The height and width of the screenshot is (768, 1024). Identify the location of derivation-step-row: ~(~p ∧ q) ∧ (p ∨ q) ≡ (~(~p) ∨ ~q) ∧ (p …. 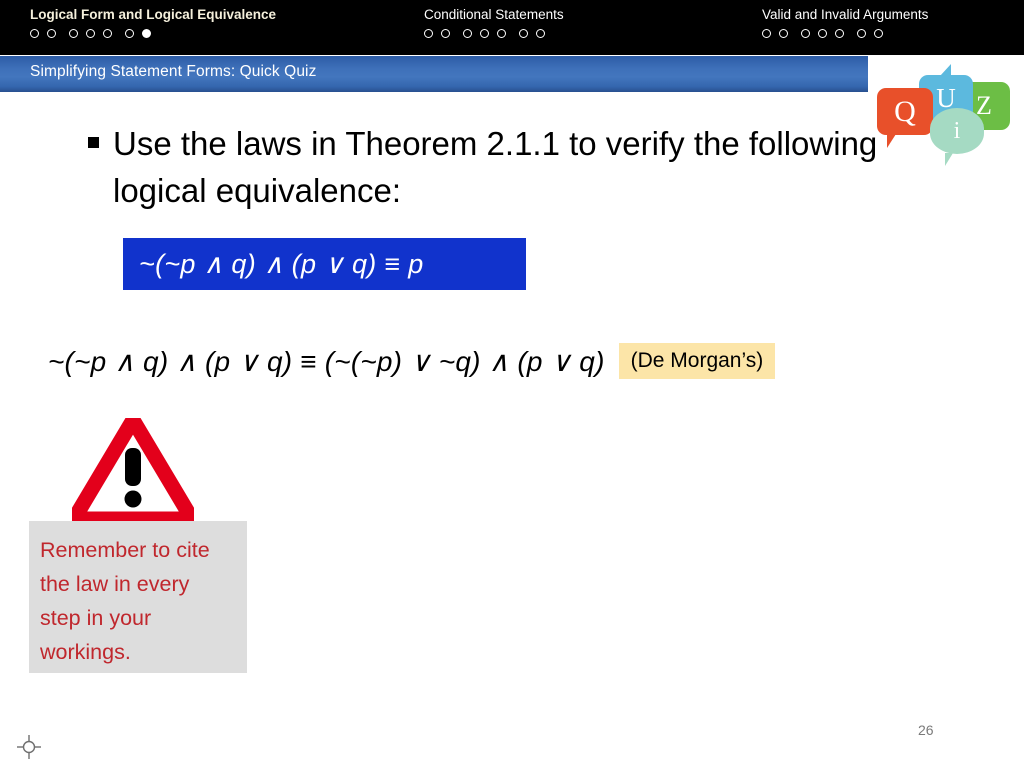
(503, 361).